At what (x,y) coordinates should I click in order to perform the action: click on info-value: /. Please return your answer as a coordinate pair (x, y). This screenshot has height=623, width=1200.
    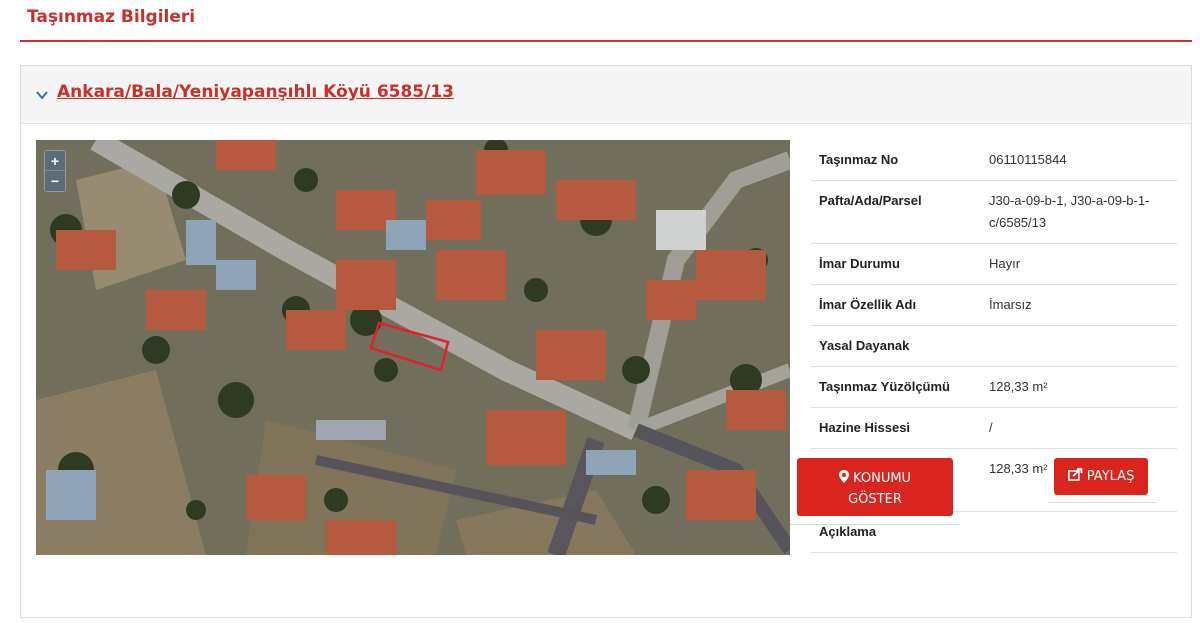
    Looking at the image, I should click on (1079, 428).